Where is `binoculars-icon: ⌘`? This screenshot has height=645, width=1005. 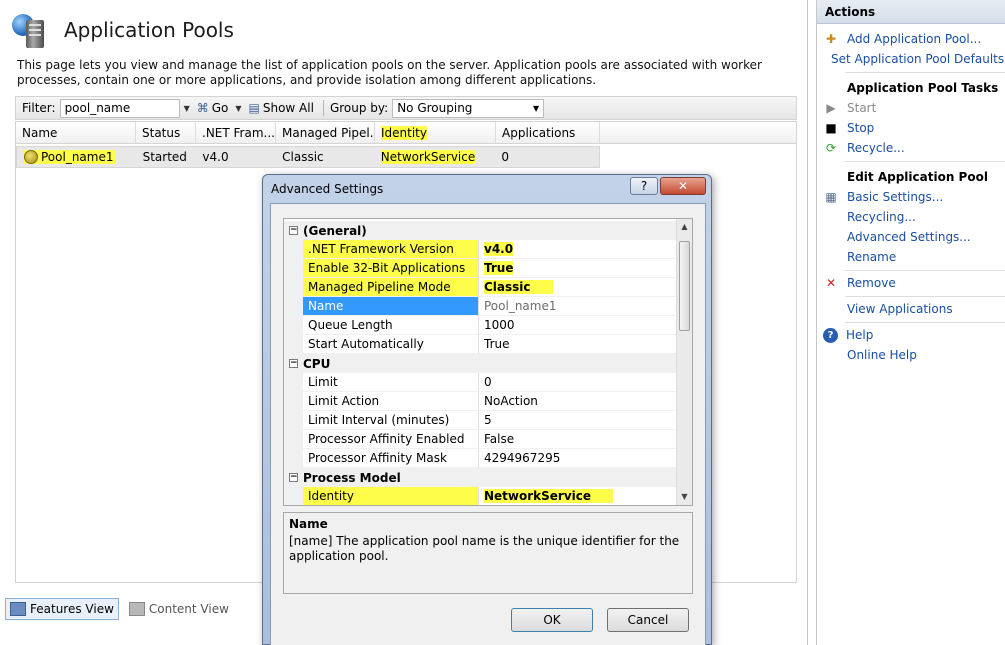
binoculars-icon: ⌘ is located at coordinates (202, 108).